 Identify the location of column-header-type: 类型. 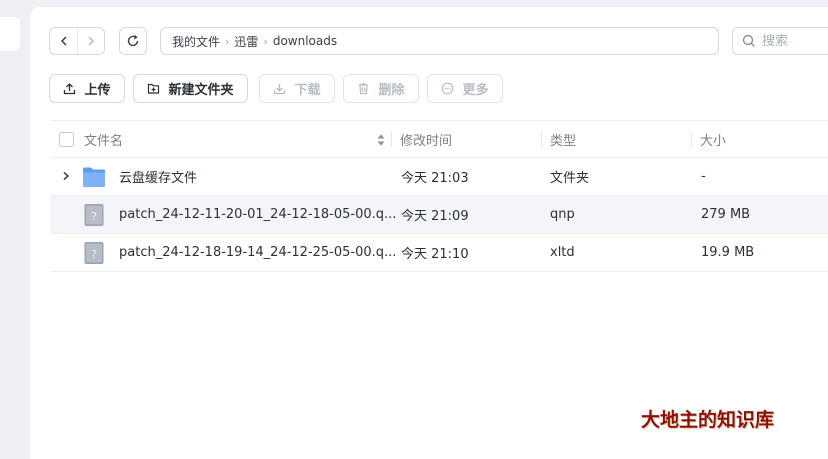
(563, 139).